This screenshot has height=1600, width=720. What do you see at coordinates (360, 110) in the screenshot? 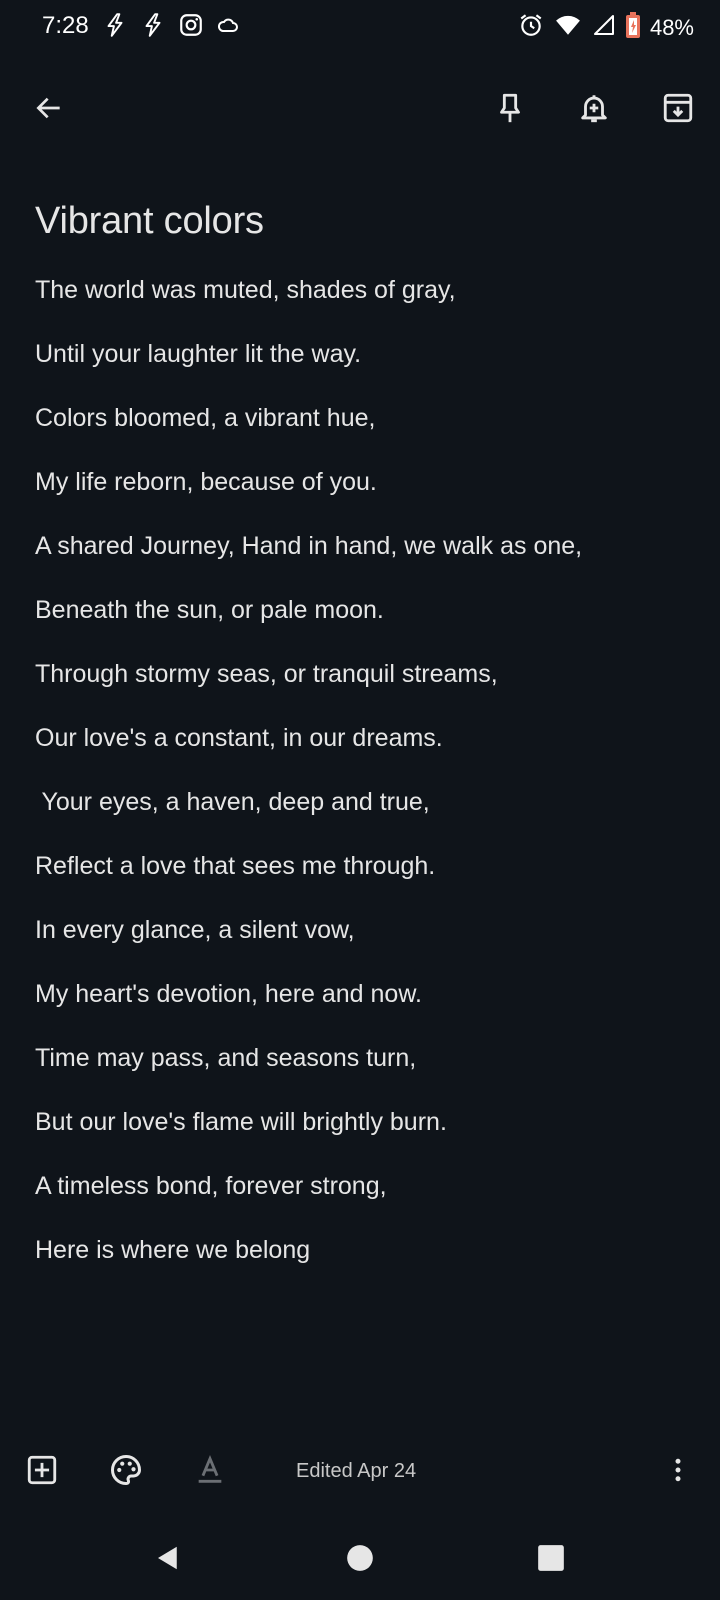
I see `note-toolbar` at bounding box center [360, 110].